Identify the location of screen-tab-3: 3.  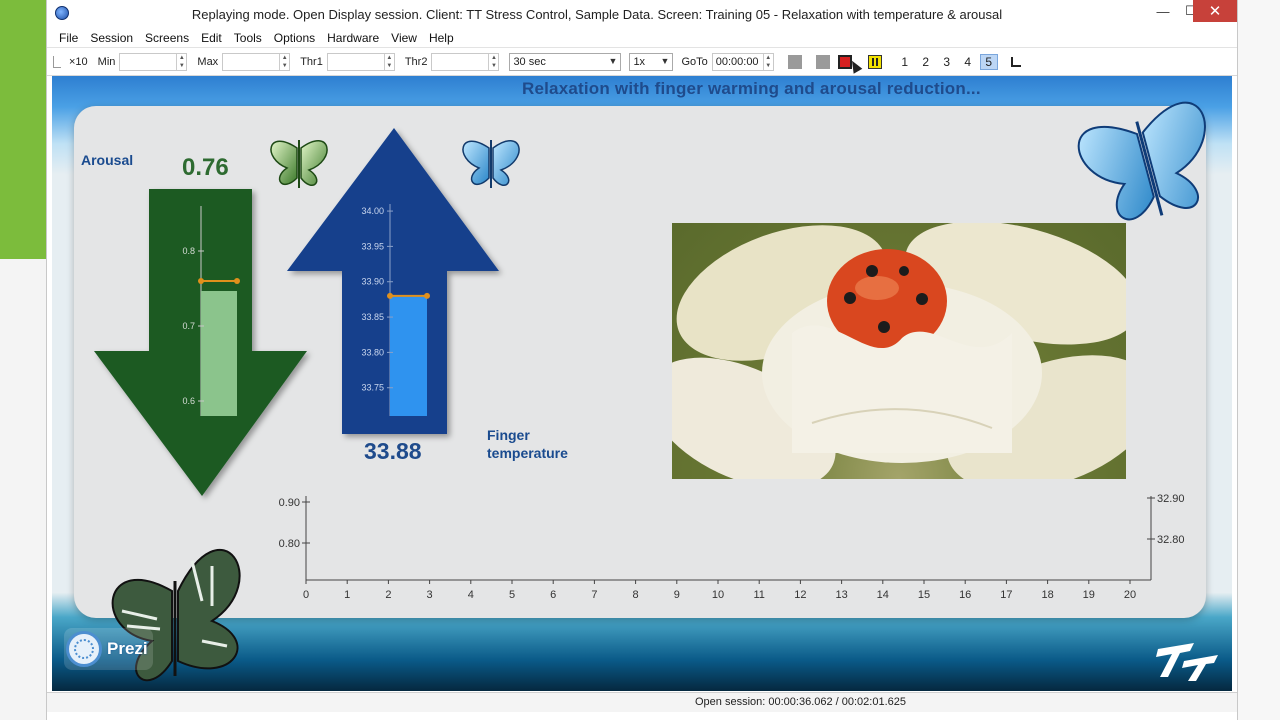
(947, 62).